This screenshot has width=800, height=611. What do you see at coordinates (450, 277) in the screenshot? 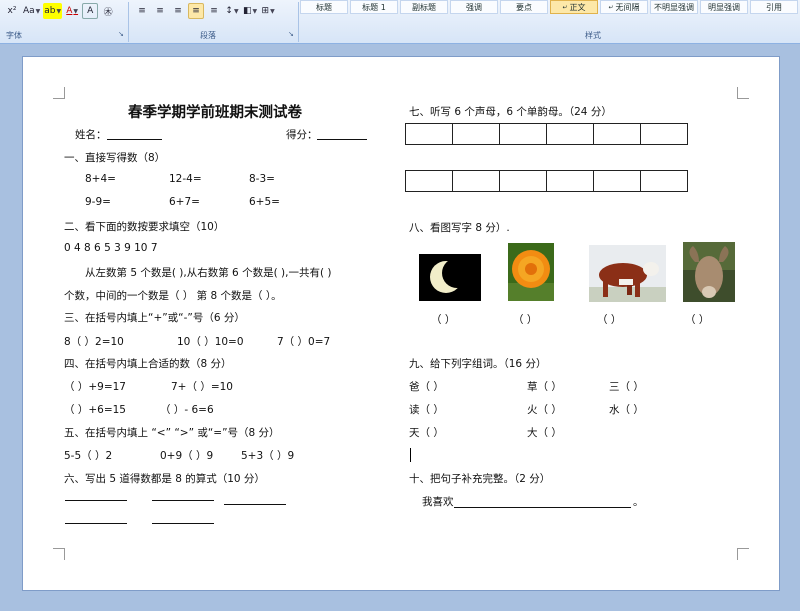
I see `moon-image` at bounding box center [450, 277].